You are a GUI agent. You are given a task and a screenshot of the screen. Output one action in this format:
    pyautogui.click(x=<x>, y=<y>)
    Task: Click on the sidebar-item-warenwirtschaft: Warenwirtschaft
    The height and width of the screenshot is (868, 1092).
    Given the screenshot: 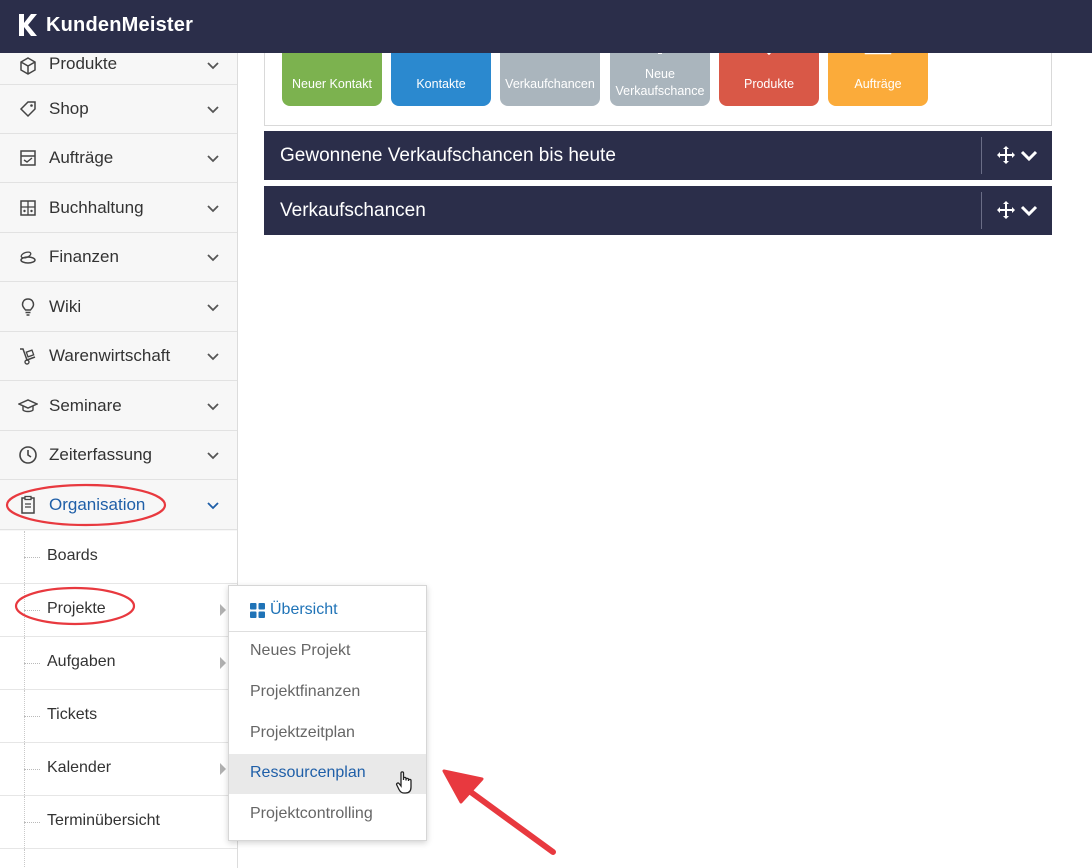 What is the action you would take?
    pyautogui.click(x=118, y=356)
    